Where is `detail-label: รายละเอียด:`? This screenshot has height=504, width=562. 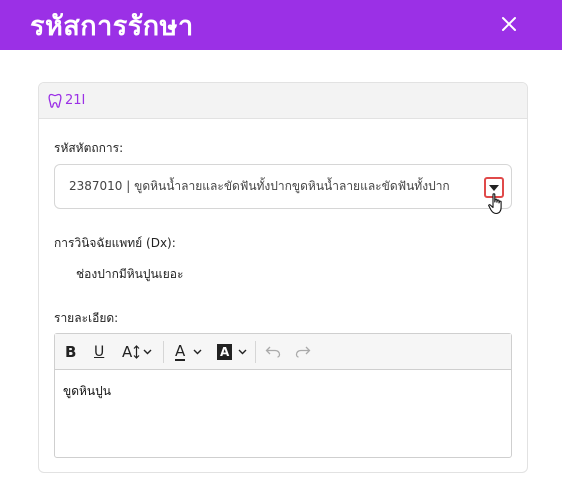 detail-label: รายละเอียด: is located at coordinates (86, 318).